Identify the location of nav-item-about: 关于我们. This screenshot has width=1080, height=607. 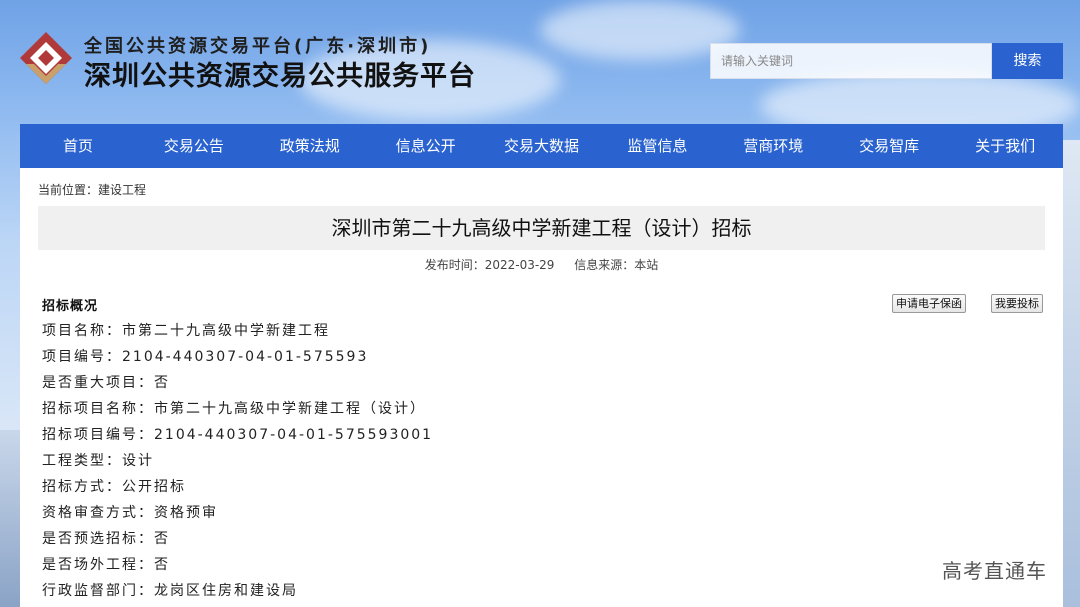
(1005, 146).